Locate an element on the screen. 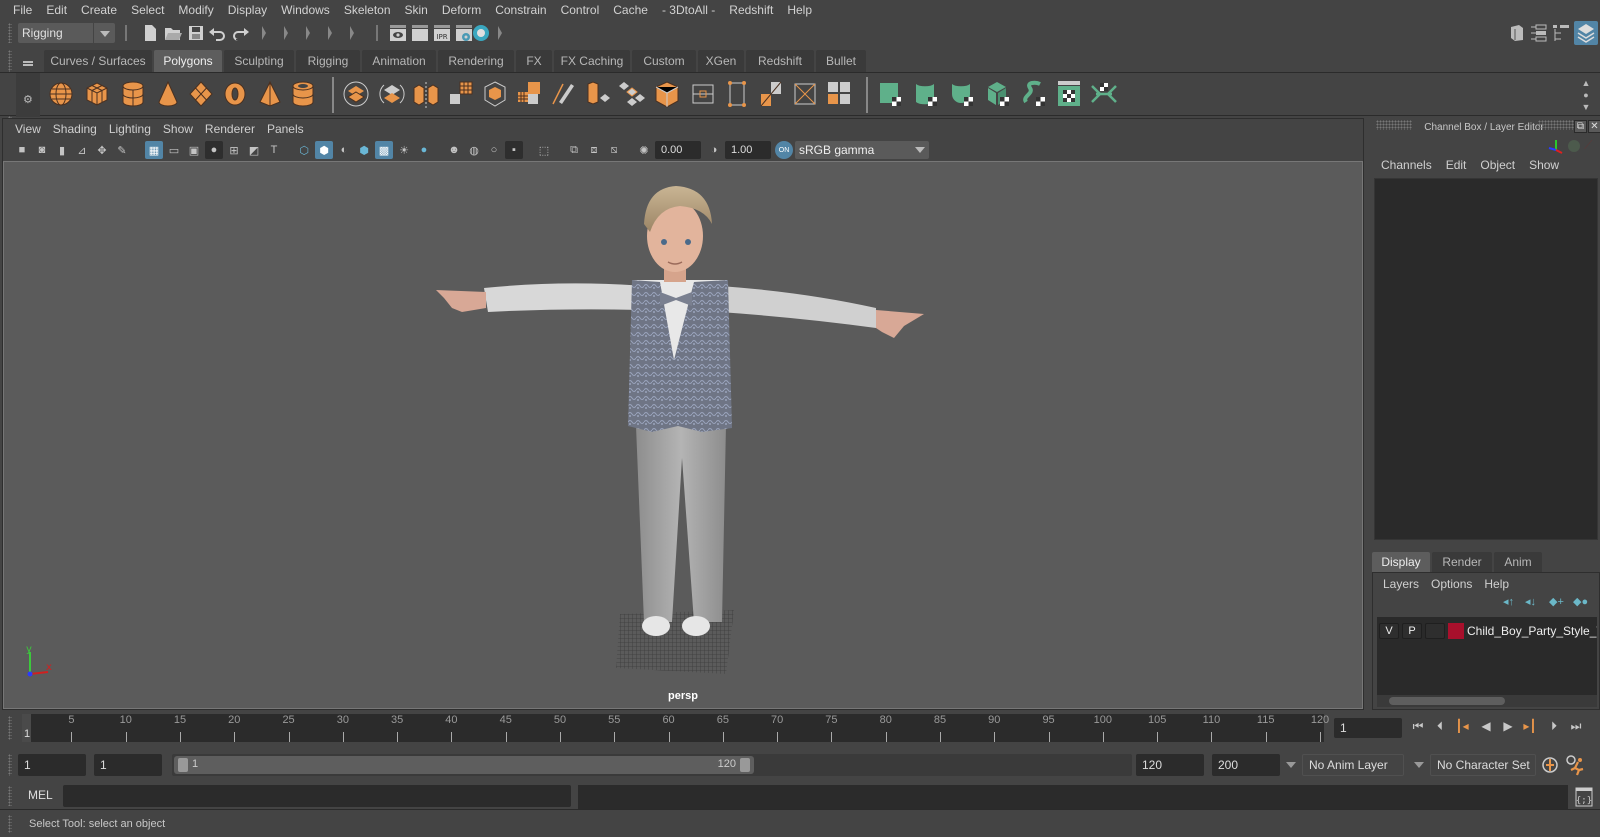 The height and width of the screenshot is (837, 1600). undo-icon is located at coordinates (217, 33).